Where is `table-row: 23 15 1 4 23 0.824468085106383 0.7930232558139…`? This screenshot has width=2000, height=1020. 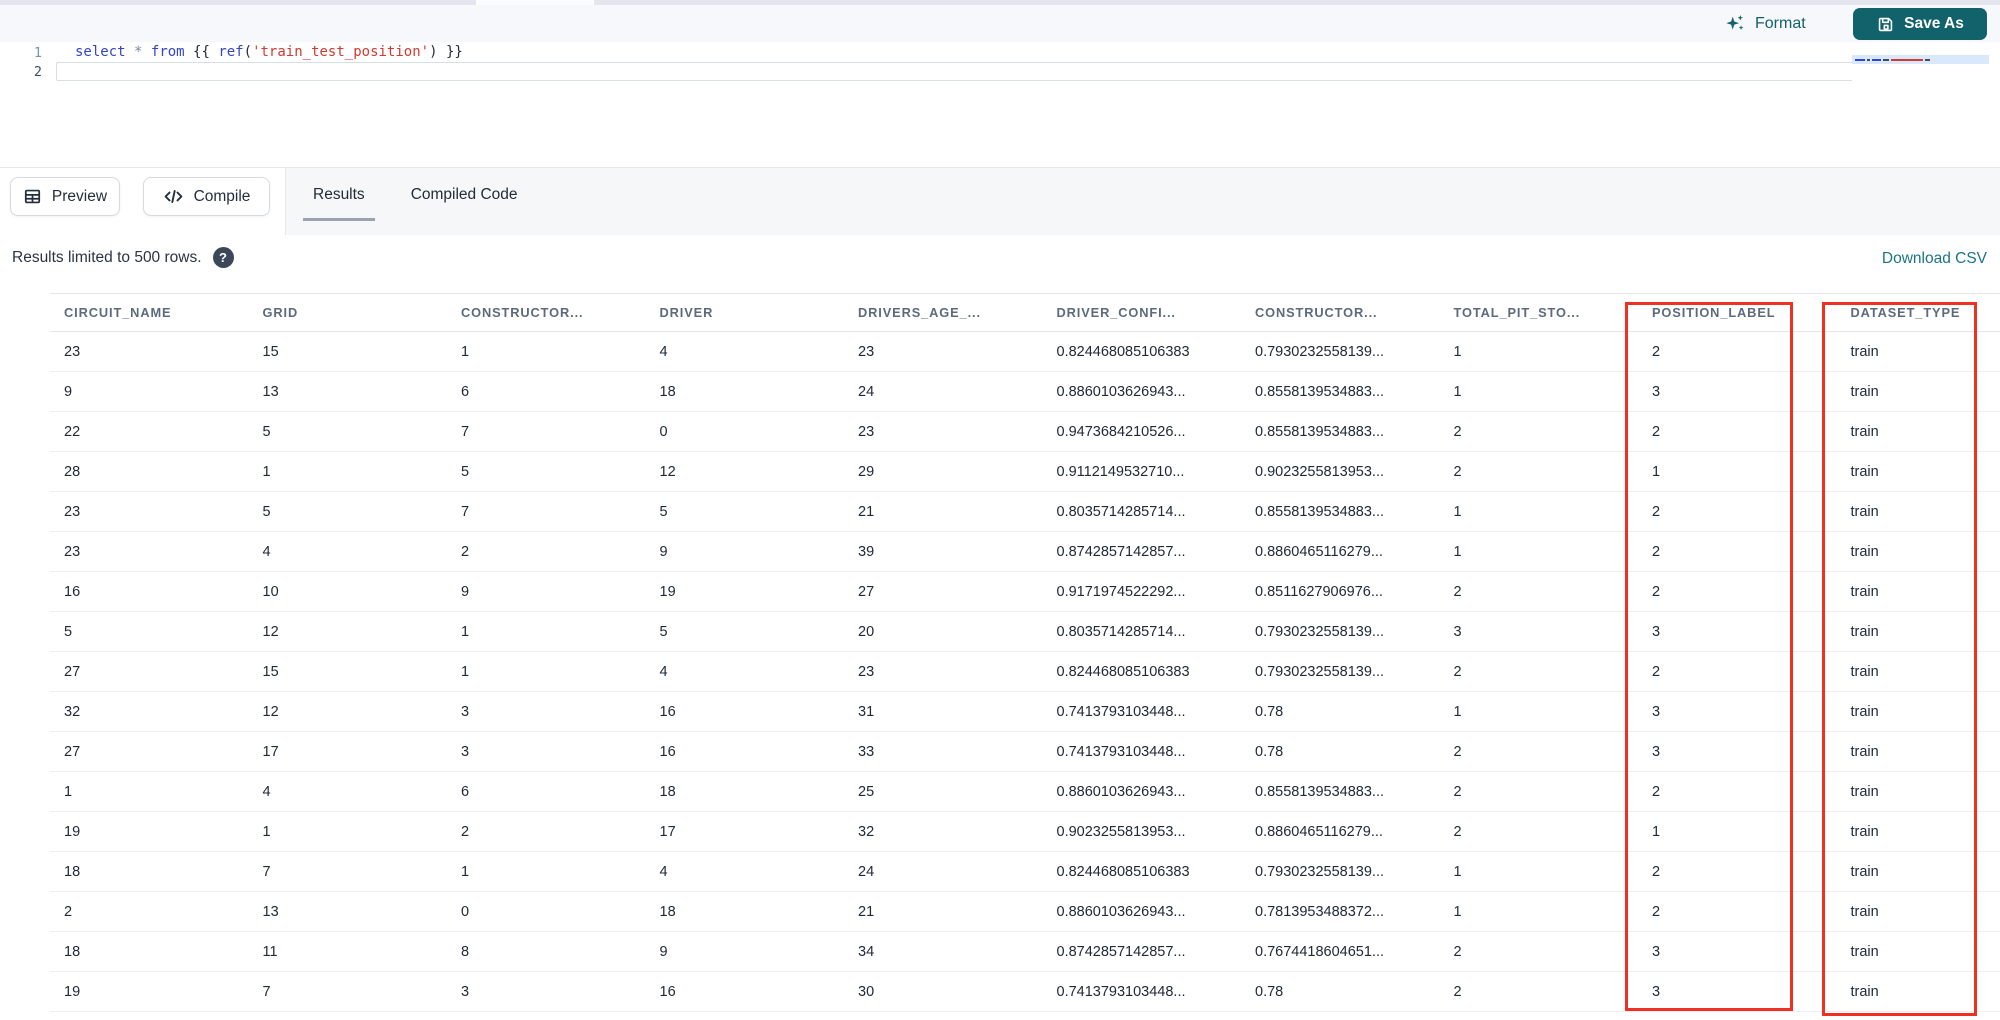 table-row: 23 15 1 4 23 0.824468085106383 0.7930232558139… is located at coordinates (1025, 352).